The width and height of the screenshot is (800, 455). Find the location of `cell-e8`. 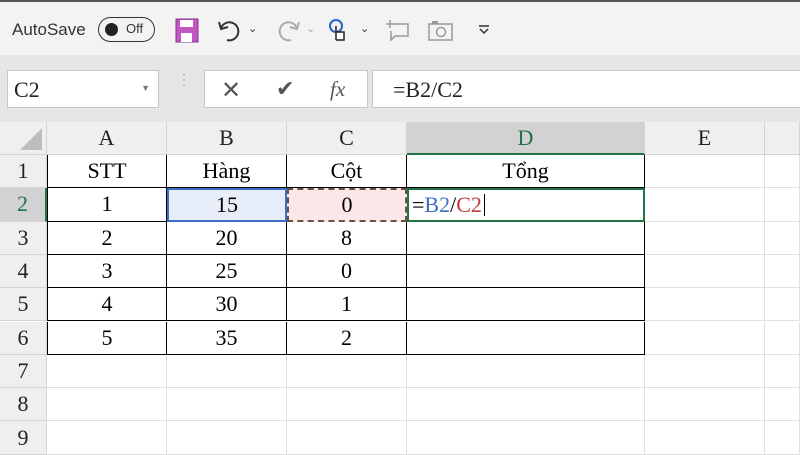

cell-e8 is located at coordinates (705, 405).